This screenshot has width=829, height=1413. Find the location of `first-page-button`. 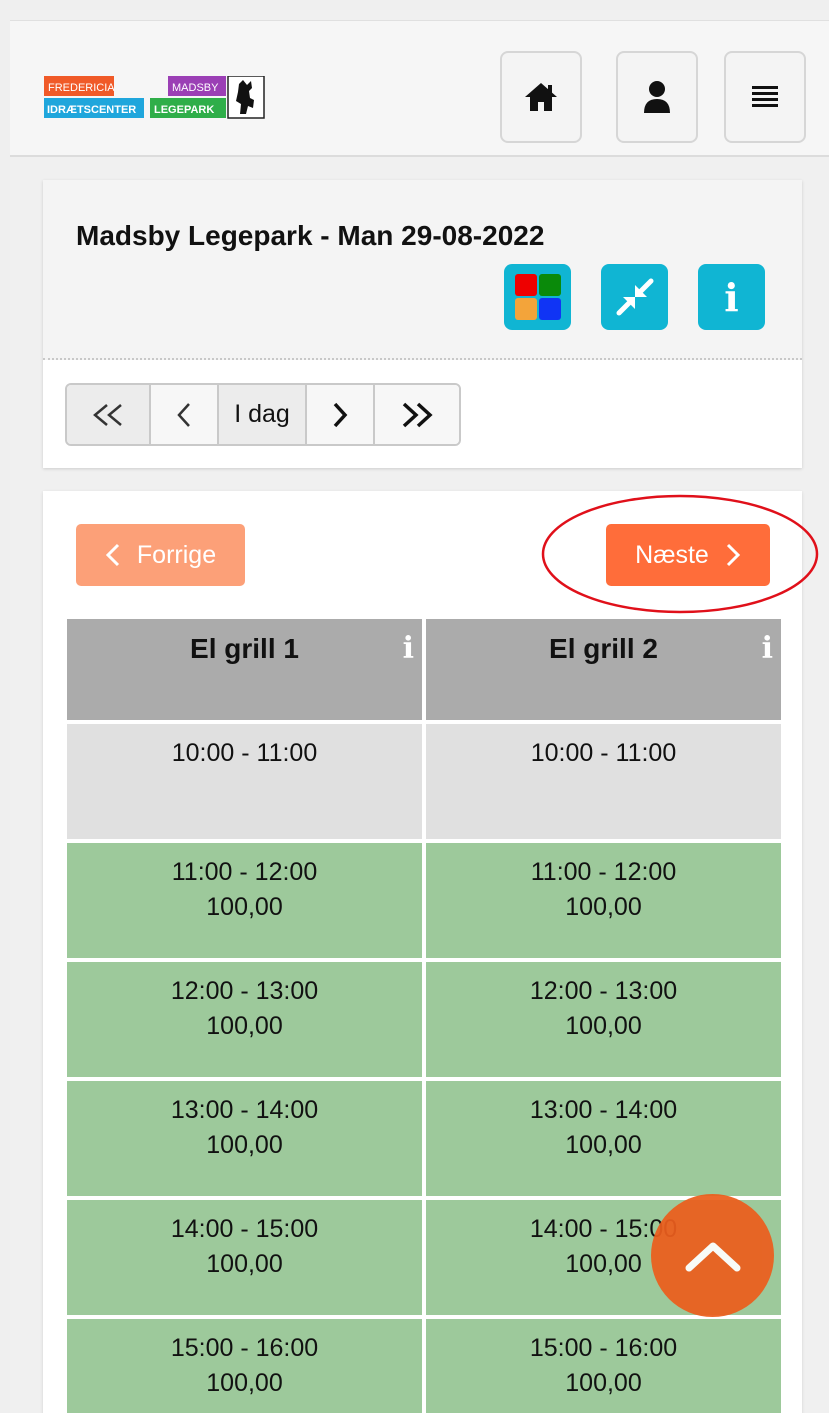

first-page-button is located at coordinates (109, 414).